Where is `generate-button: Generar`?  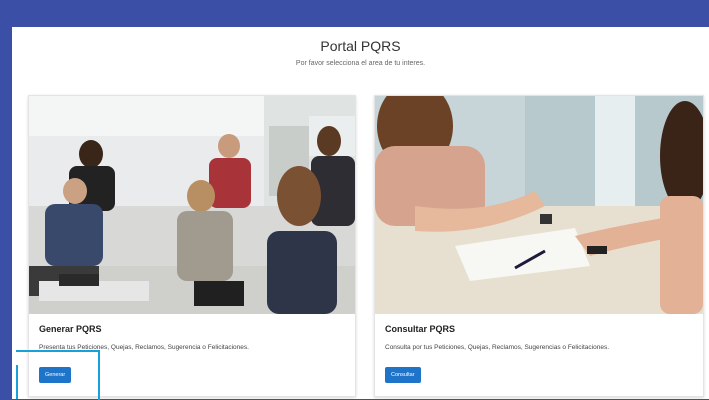 generate-button: Generar is located at coordinates (55, 375).